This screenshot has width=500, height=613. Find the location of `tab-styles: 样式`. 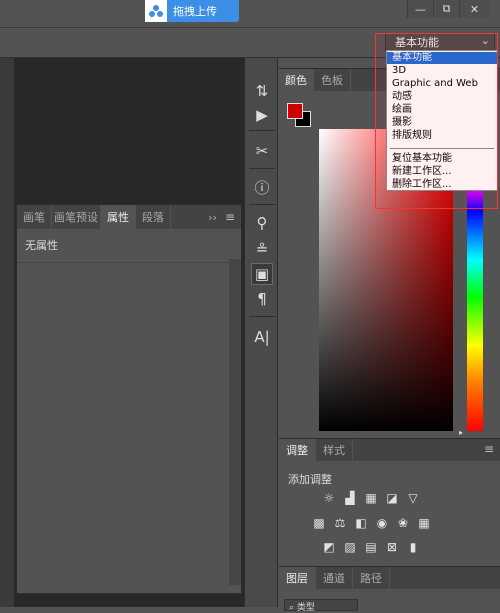

tab-styles: 样式 is located at coordinates (334, 450).